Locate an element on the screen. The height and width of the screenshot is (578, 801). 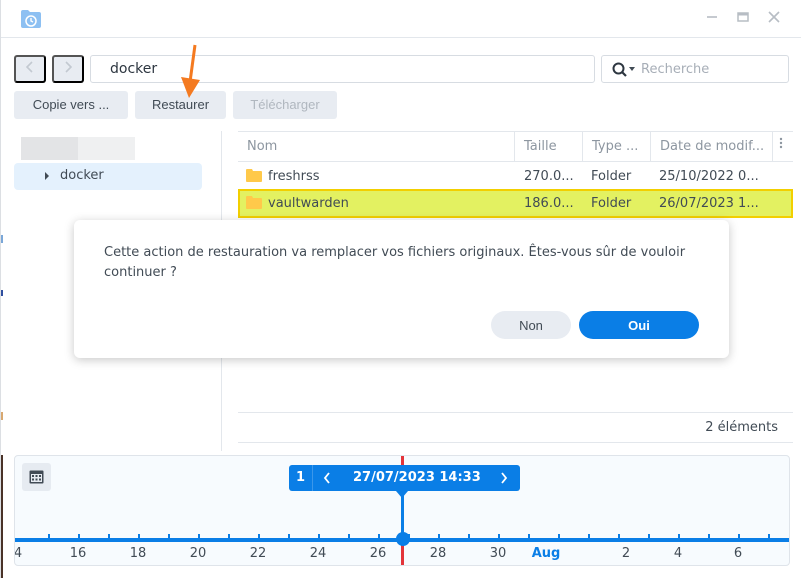
timeline-label: Aug is located at coordinates (546, 553).